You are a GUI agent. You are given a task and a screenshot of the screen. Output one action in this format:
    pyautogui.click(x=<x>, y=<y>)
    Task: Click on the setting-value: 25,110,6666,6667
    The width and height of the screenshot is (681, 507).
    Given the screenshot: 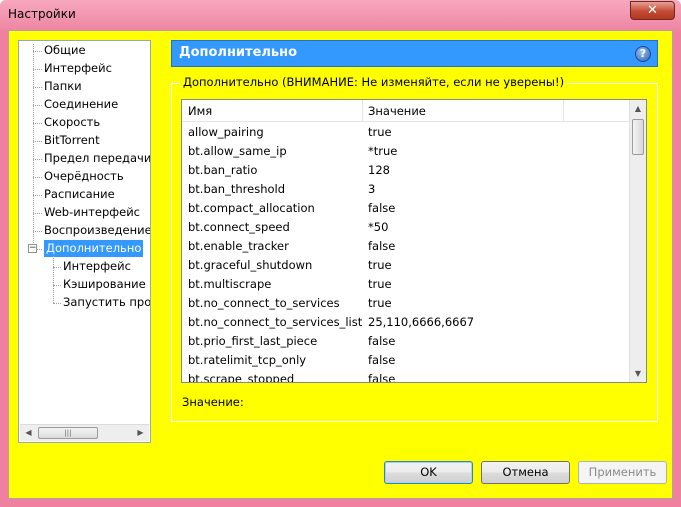 What is the action you would take?
    pyautogui.click(x=421, y=322)
    